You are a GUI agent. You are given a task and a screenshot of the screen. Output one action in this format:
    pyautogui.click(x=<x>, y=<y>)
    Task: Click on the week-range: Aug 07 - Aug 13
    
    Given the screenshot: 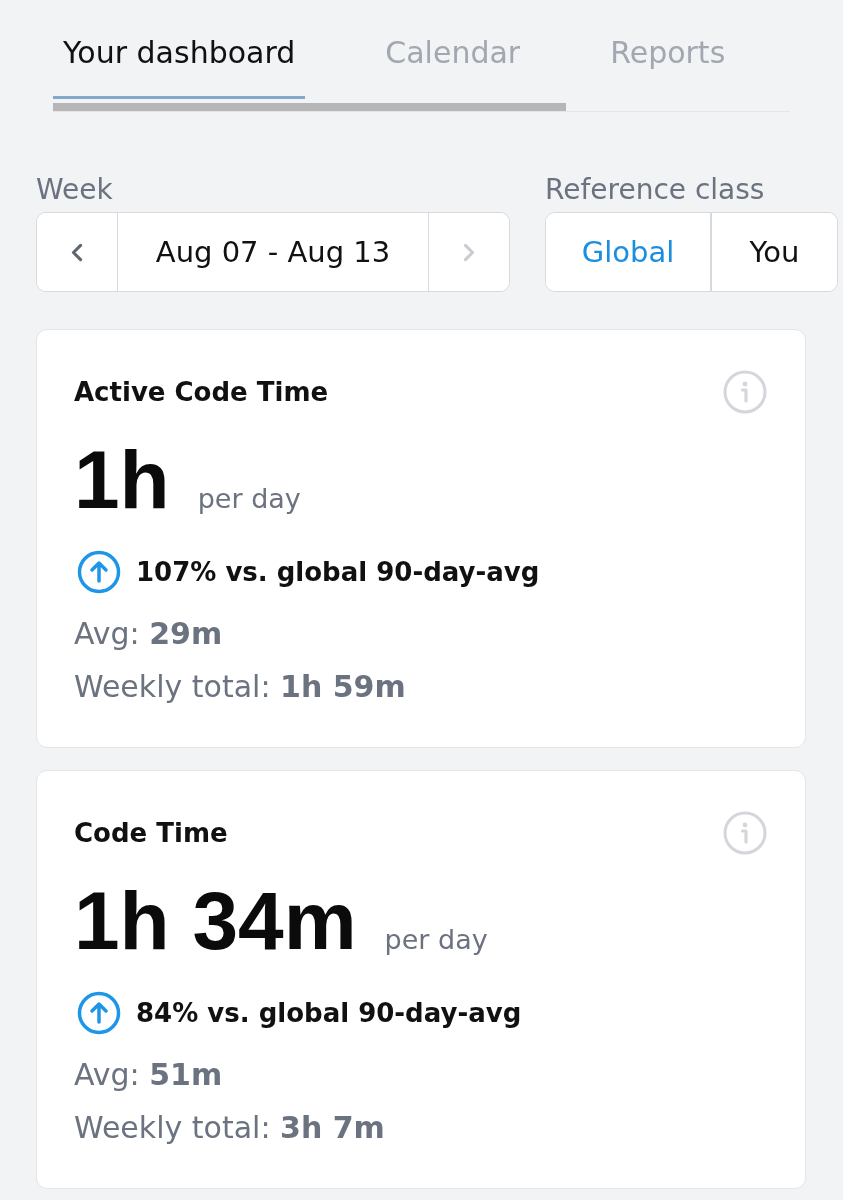 What is the action you would take?
    pyautogui.click(x=273, y=252)
    